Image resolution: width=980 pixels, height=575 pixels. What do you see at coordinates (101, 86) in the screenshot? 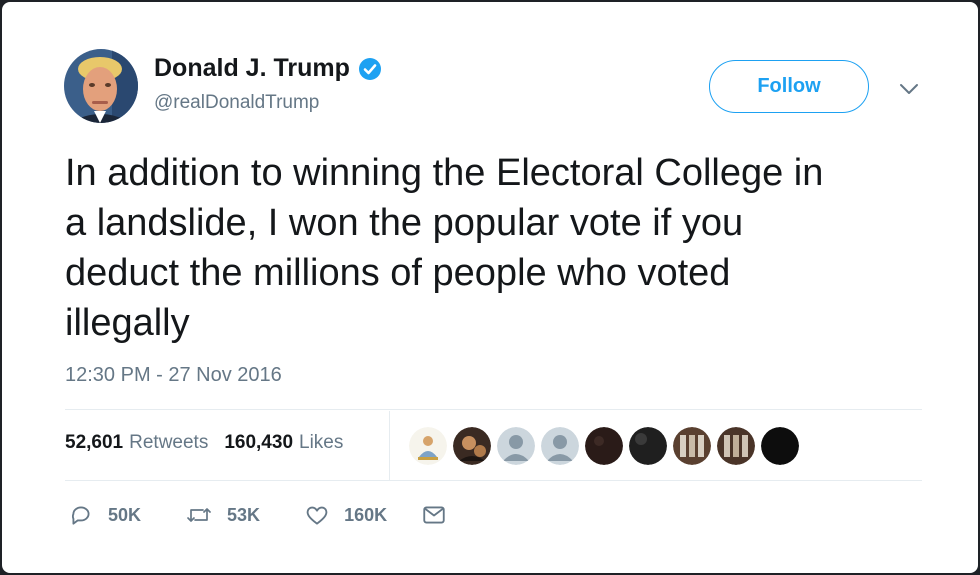
I see `author-avatar` at bounding box center [101, 86].